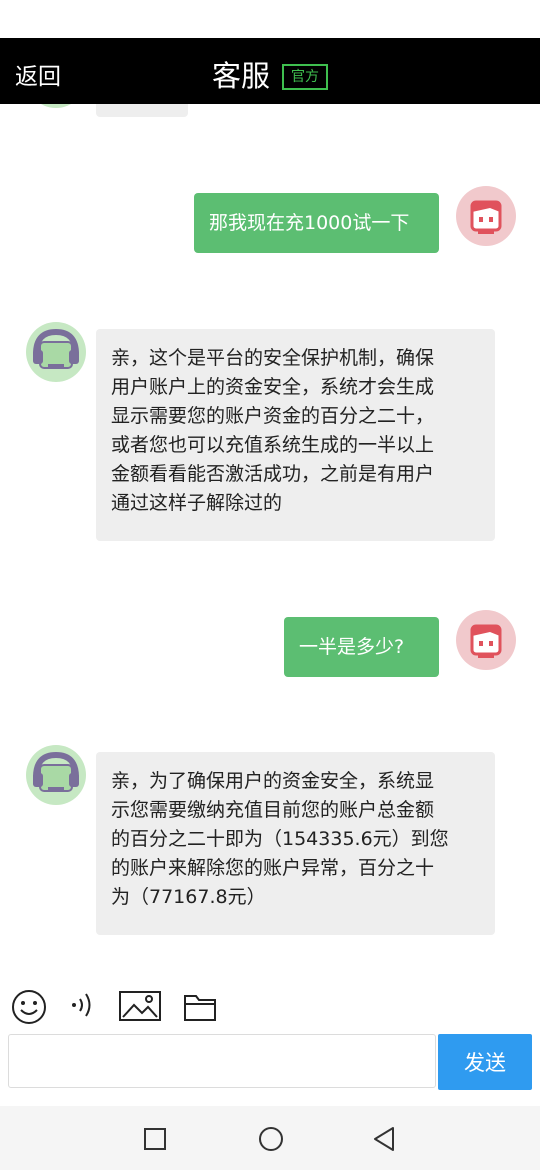 This screenshot has width=540, height=1170. I want to click on message-line: 亲，为了确保用户的资金安全，系统显, so click(273, 781).